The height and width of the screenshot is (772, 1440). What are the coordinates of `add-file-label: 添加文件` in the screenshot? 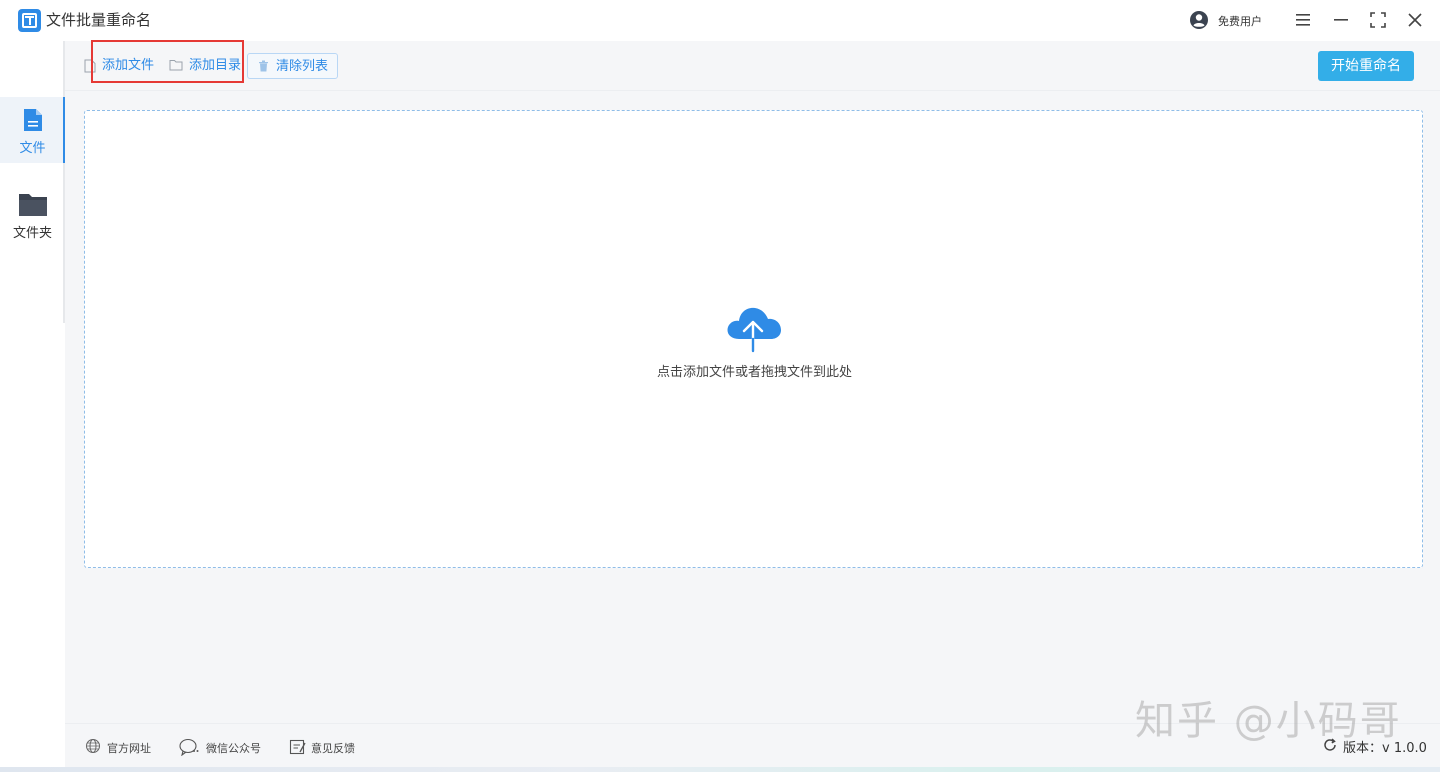 It's located at (128, 65).